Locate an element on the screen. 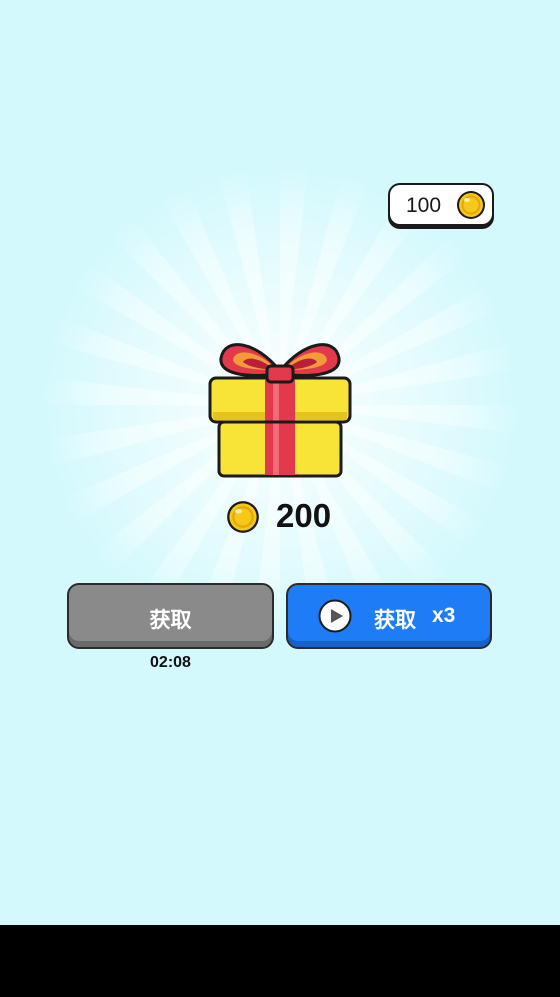 The width and height of the screenshot is (560, 997). get-button: 获取 is located at coordinates (170, 616).